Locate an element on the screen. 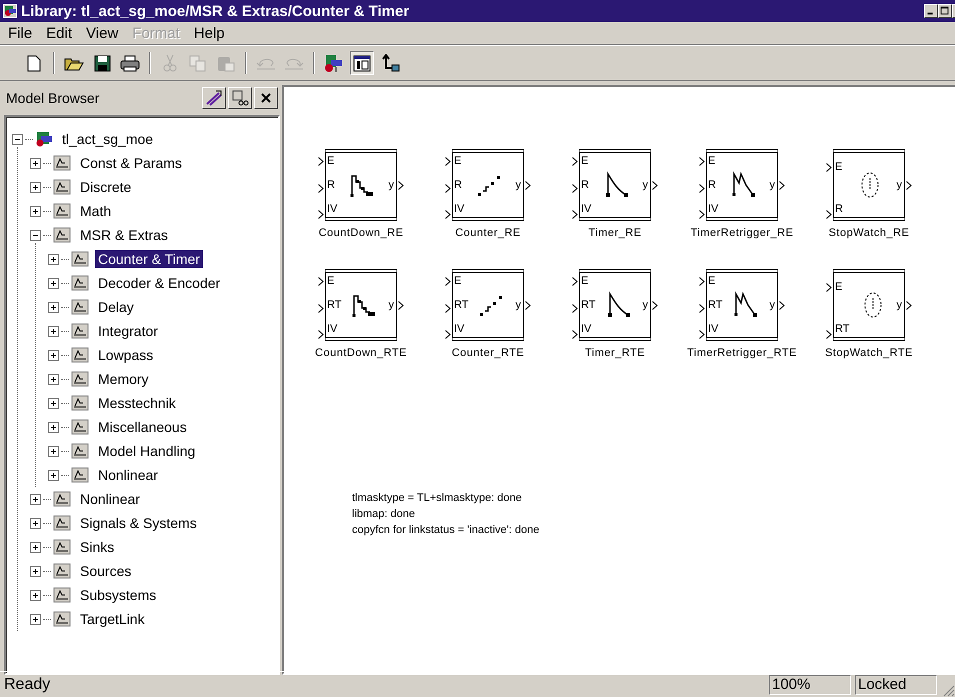 This screenshot has width=955, height=697. maximize-icon is located at coordinates (945, 11).